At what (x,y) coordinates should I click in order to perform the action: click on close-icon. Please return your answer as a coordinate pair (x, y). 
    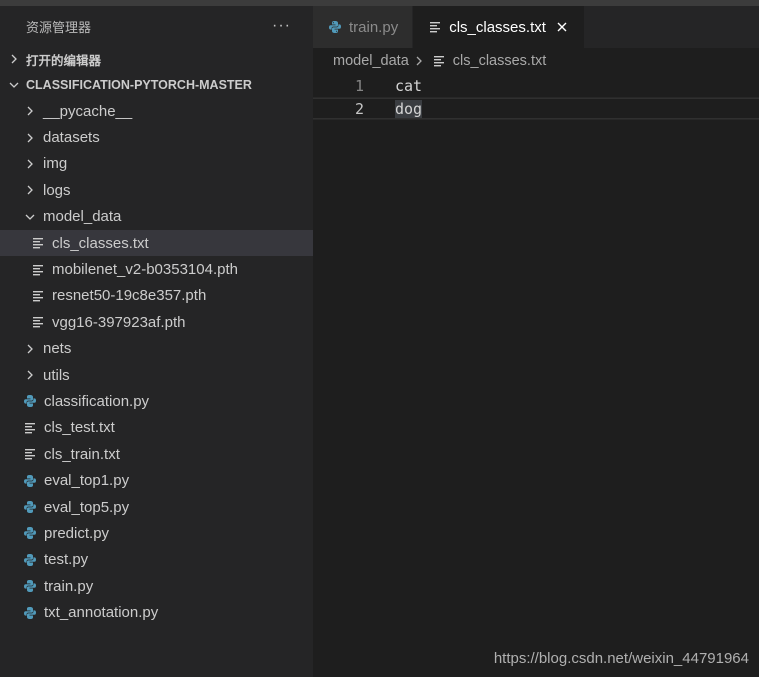
    Looking at the image, I should click on (562, 27).